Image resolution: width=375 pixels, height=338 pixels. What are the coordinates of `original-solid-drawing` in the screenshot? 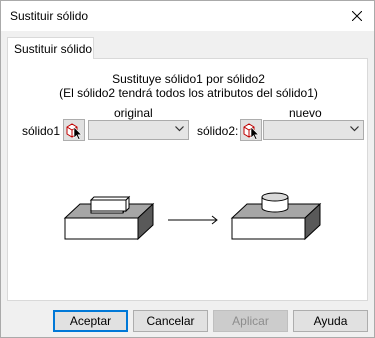 It's located at (109, 218).